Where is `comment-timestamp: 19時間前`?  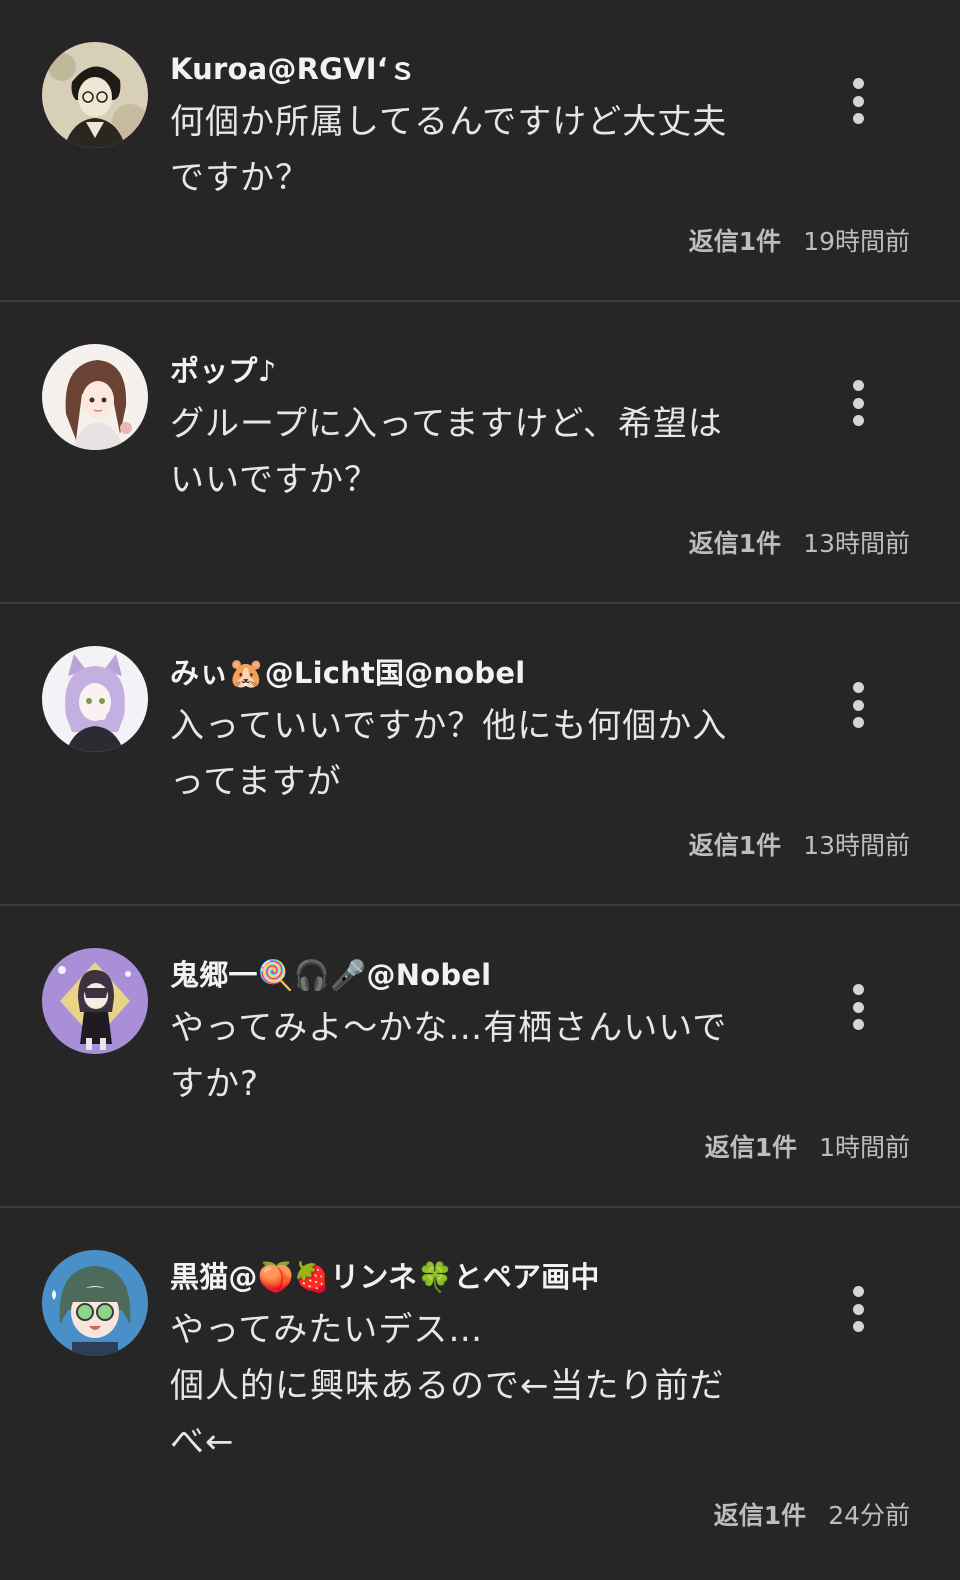
comment-timestamp: 19時間前 is located at coordinates (856, 241).